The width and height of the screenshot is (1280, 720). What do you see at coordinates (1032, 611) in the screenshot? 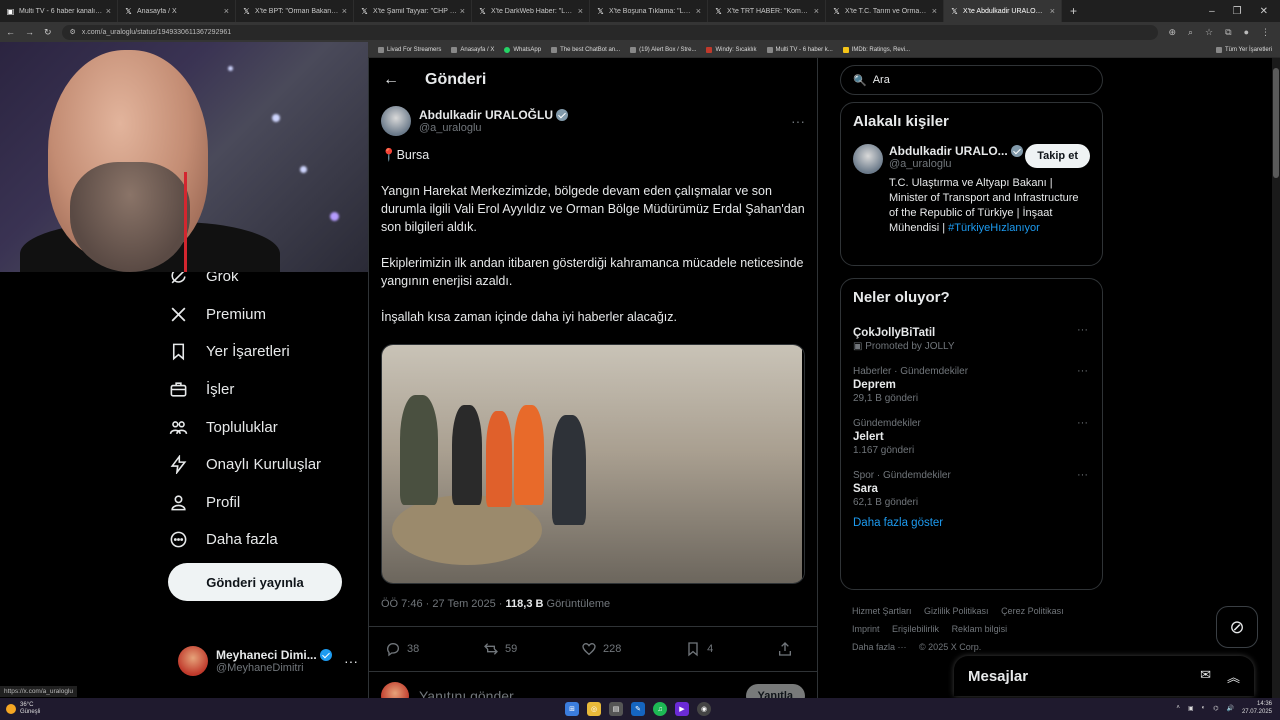
I see `footer-link: Çerez Politikası` at bounding box center [1032, 611].